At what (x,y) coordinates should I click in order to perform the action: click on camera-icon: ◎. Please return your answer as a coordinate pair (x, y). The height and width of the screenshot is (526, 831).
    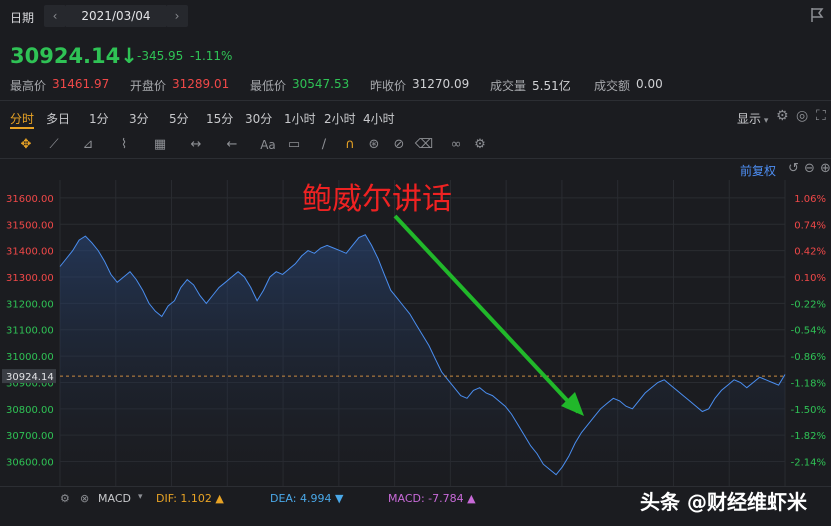
    Looking at the image, I should click on (802, 116).